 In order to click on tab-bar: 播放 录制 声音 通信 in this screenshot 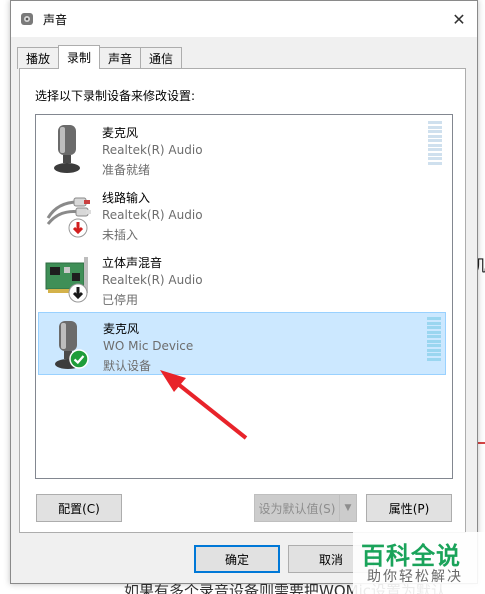, I will do `click(100, 57)`.